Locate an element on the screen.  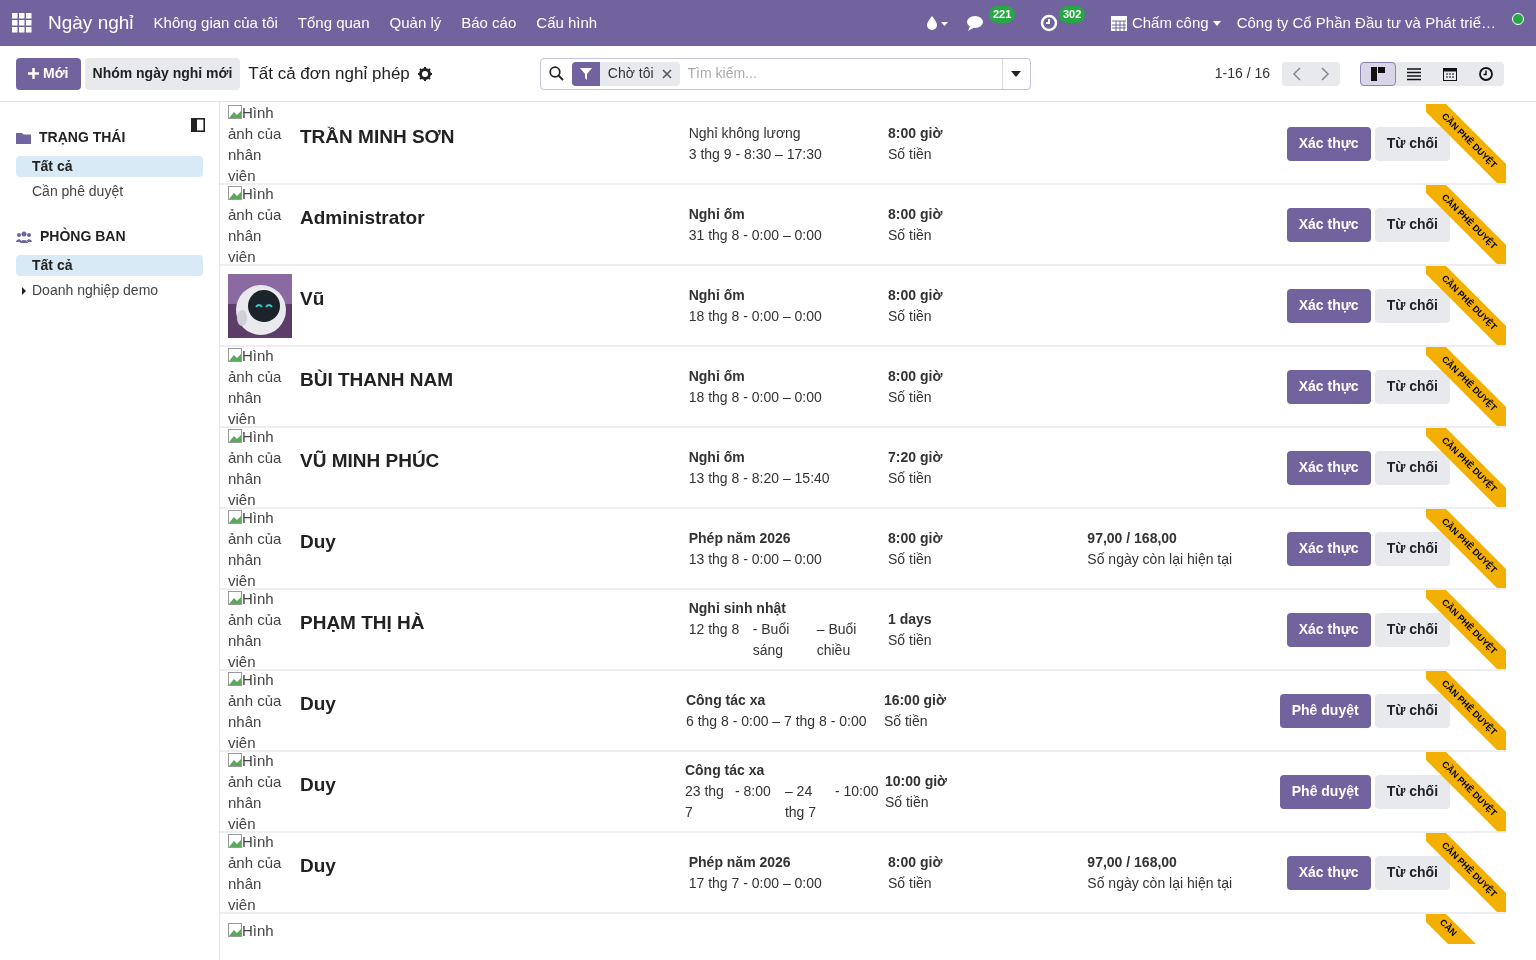
droplet-icon is located at coordinates (937, 23).